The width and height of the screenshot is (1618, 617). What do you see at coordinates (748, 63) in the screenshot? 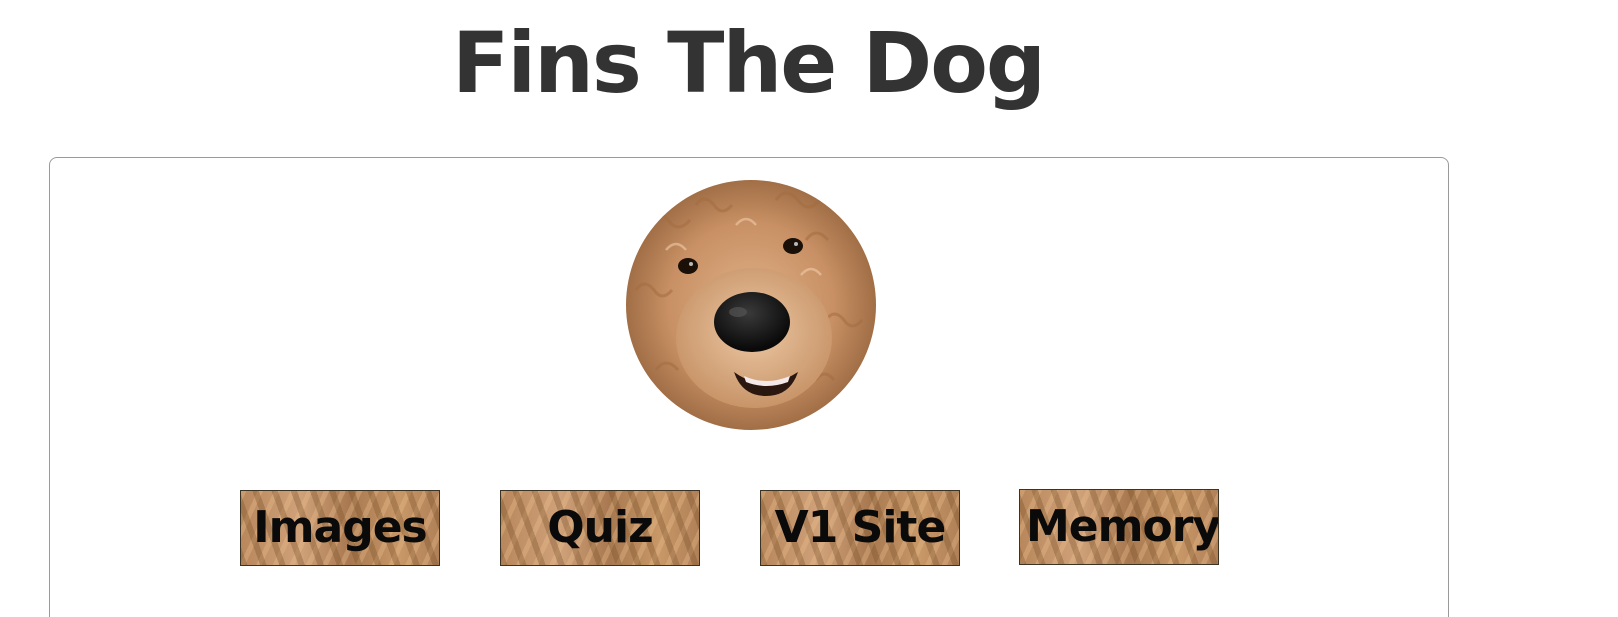
I see `page-title: Fins The Dog` at bounding box center [748, 63].